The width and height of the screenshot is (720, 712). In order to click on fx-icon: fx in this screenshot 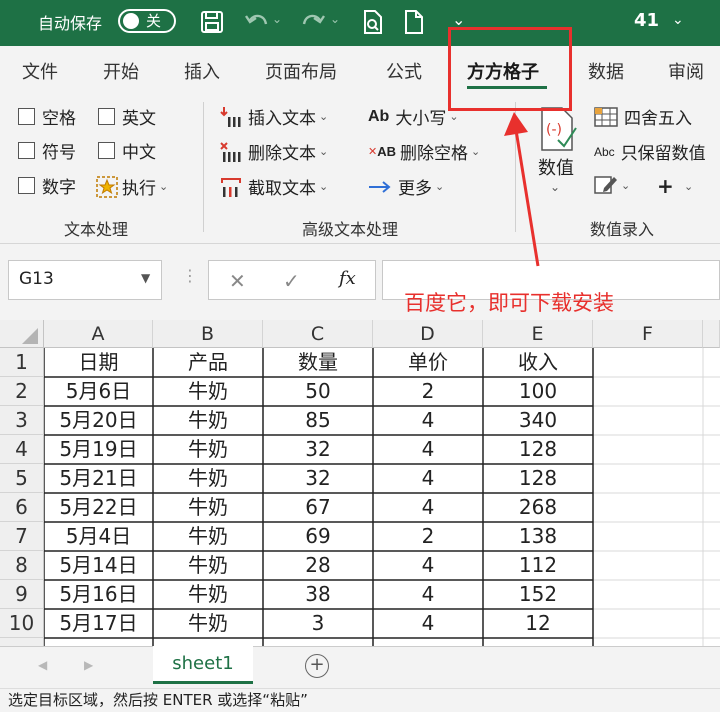, I will do `click(347, 278)`.